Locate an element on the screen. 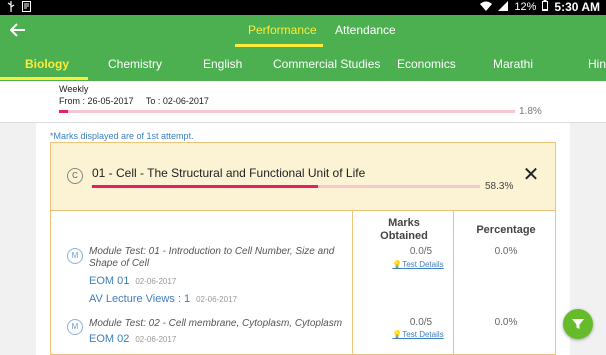 The image size is (606, 355). filter-button is located at coordinates (578, 324).